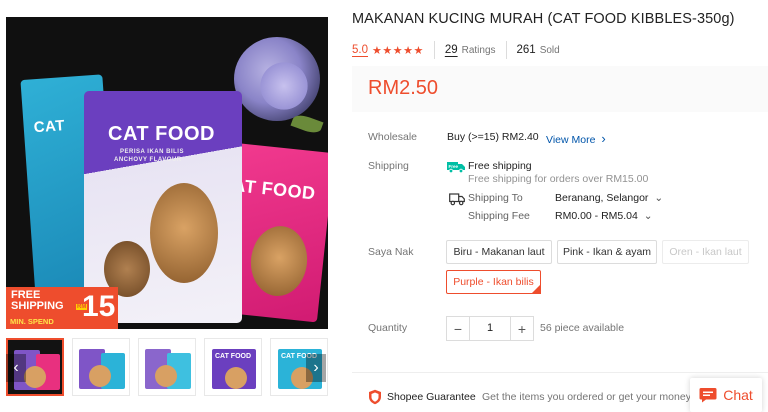 This screenshot has width=768, height=412. Describe the element at coordinates (526, 50) in the screenshot. I see `sold-count: 261` at that location.